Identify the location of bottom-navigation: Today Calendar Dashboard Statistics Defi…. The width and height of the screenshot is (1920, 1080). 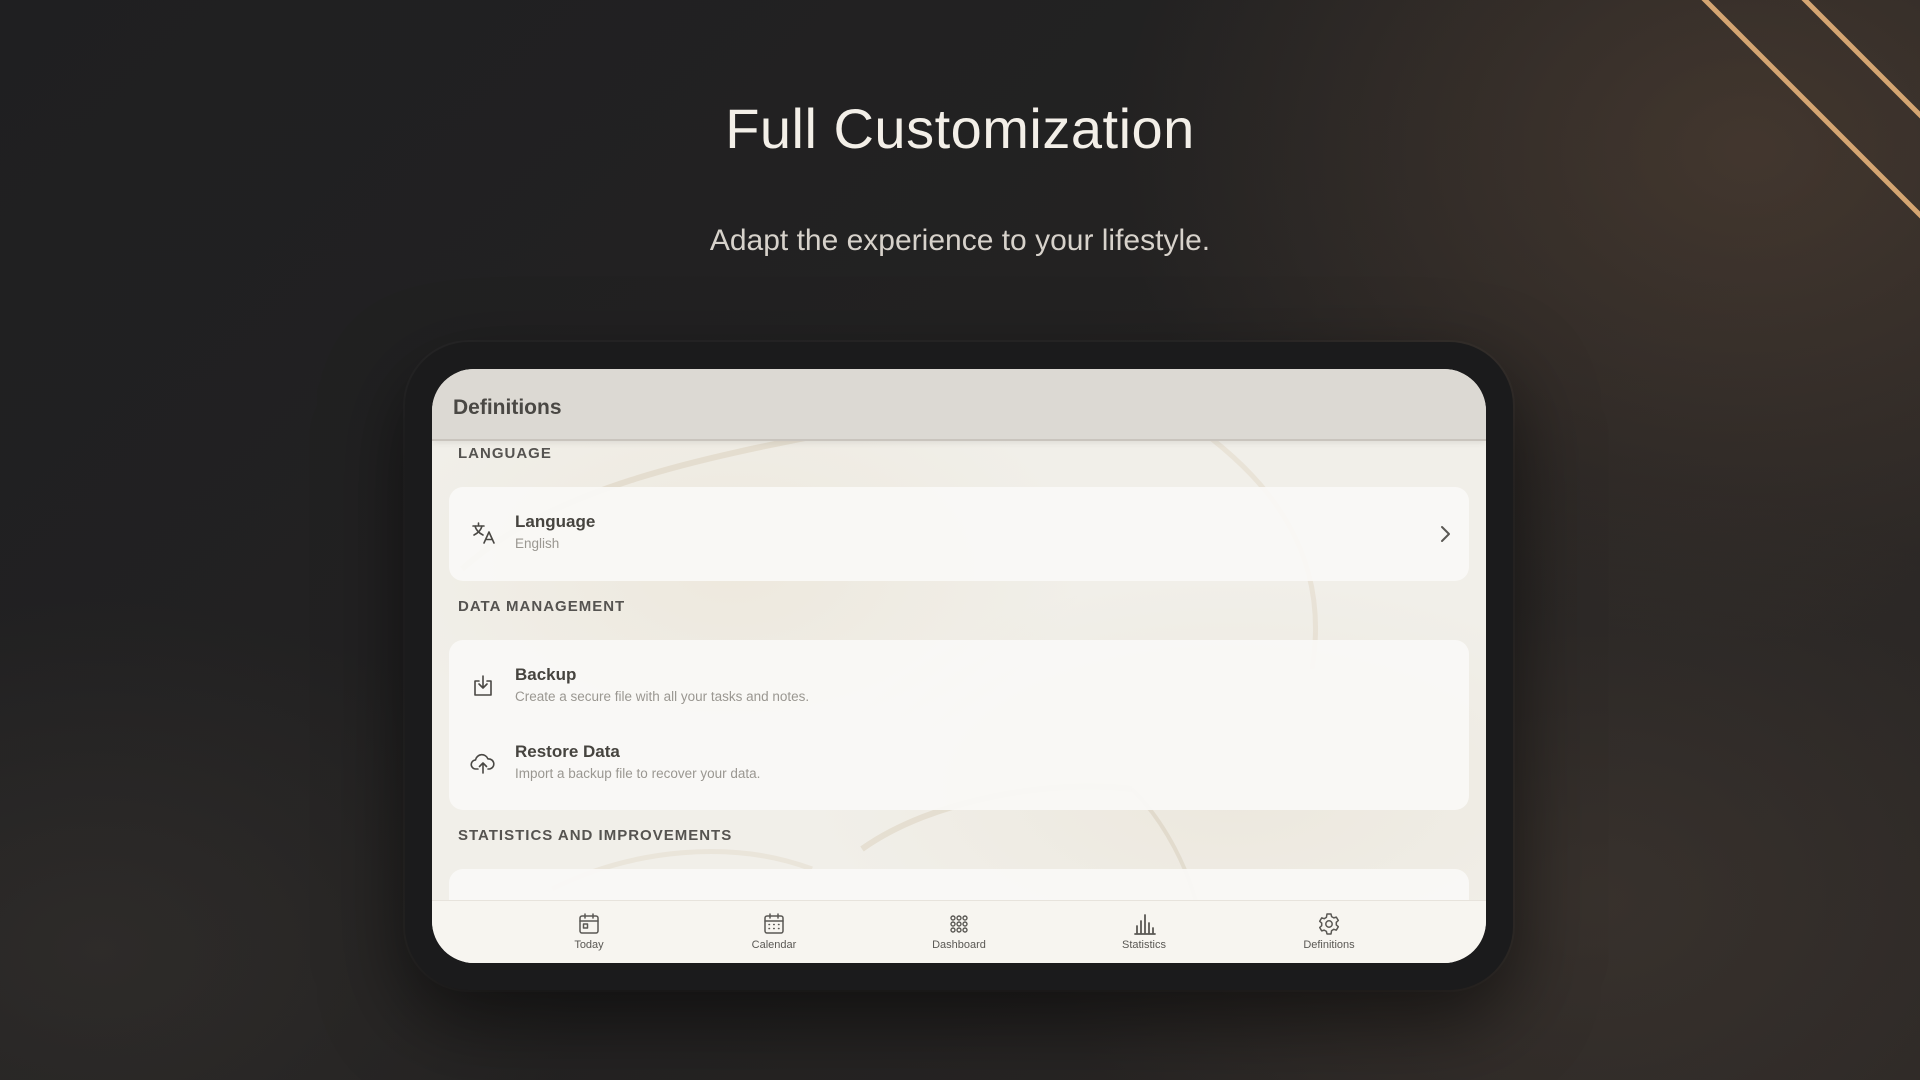
(959, 931).